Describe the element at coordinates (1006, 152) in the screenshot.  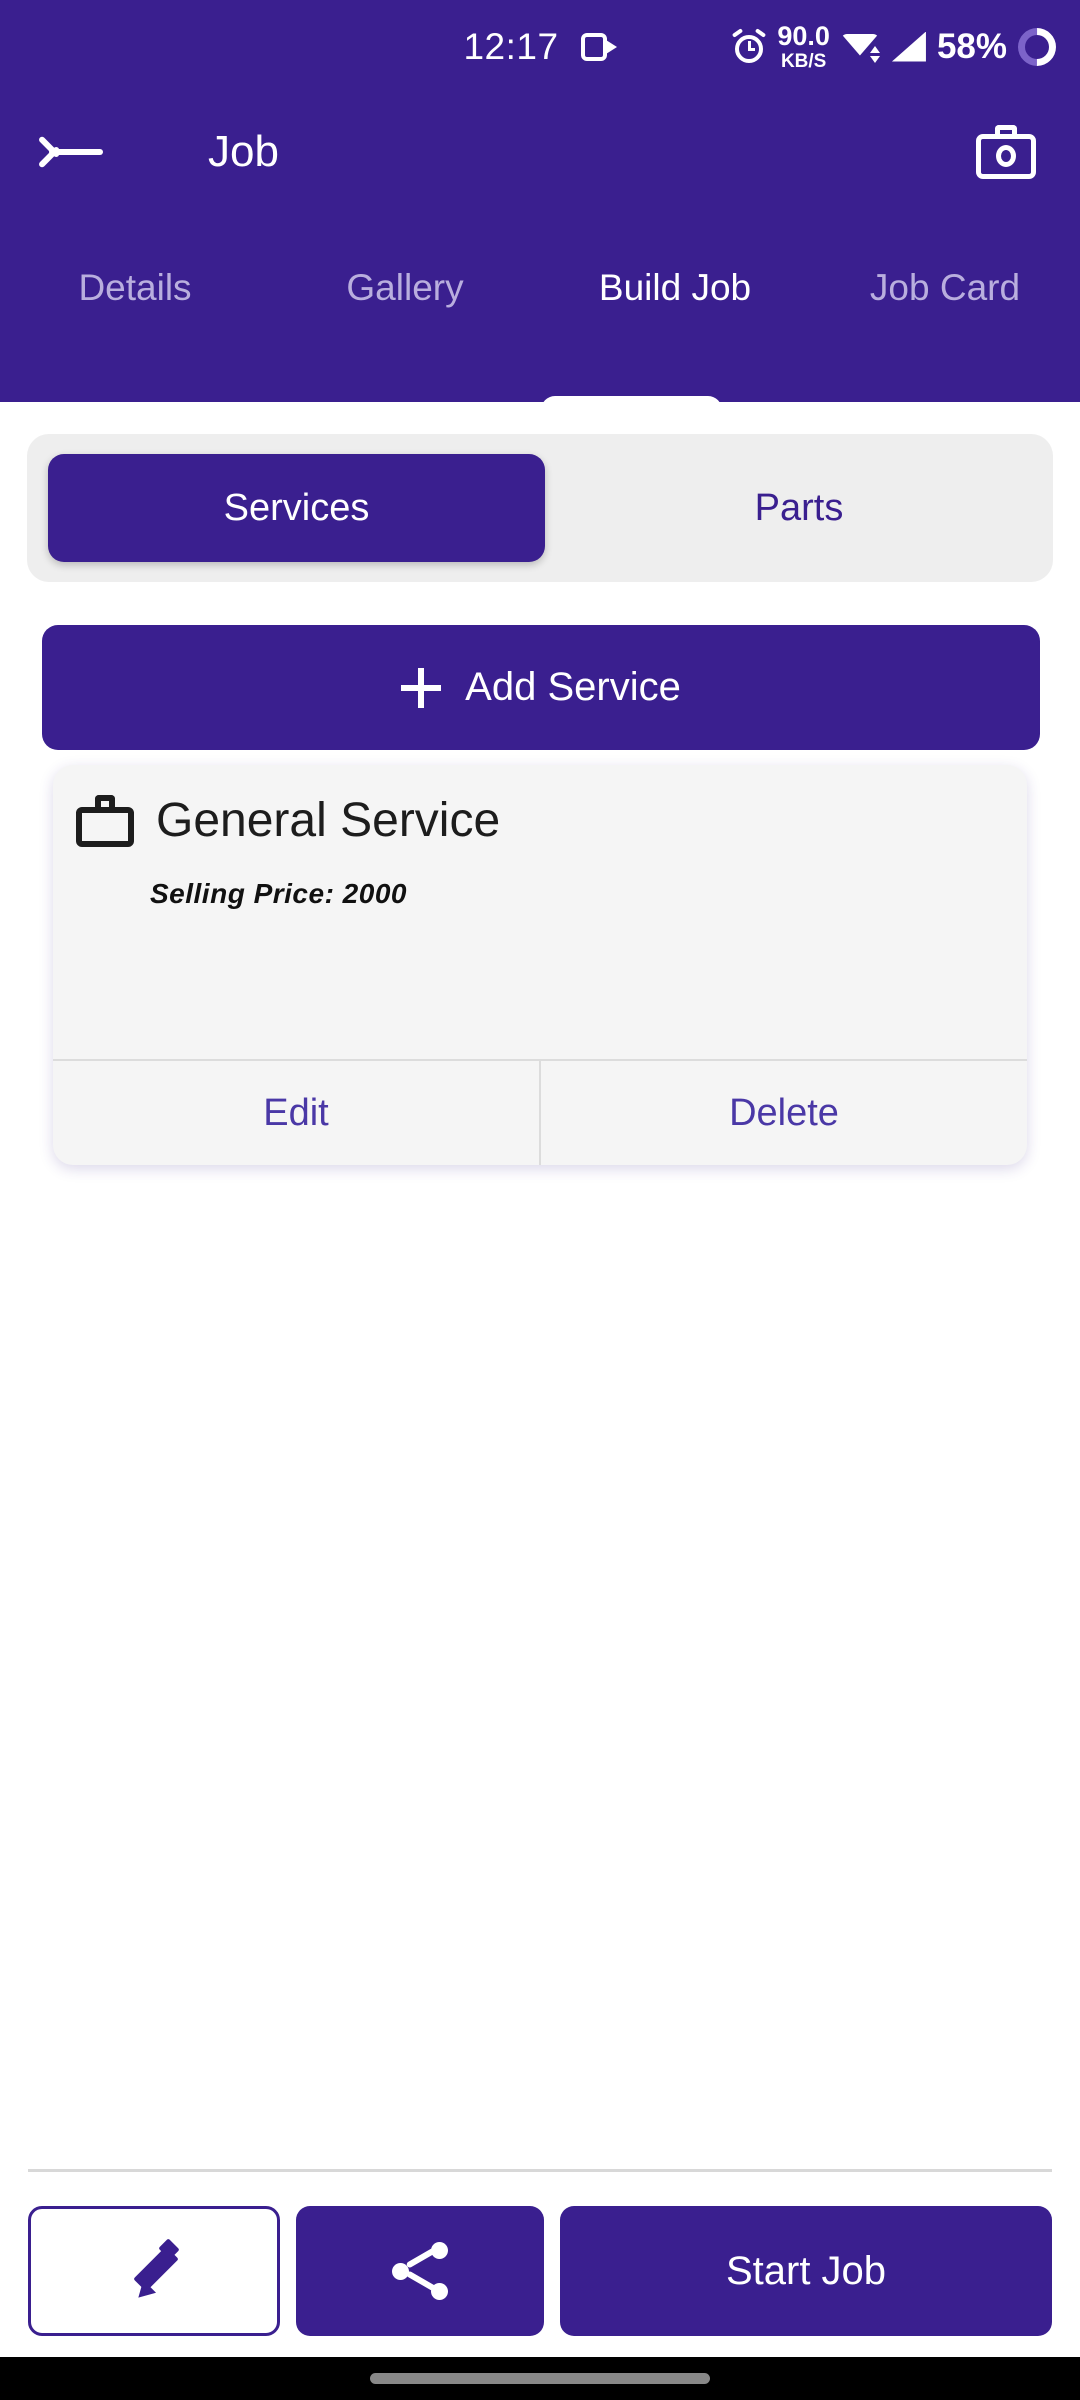
I see `camera-icon` at that location.